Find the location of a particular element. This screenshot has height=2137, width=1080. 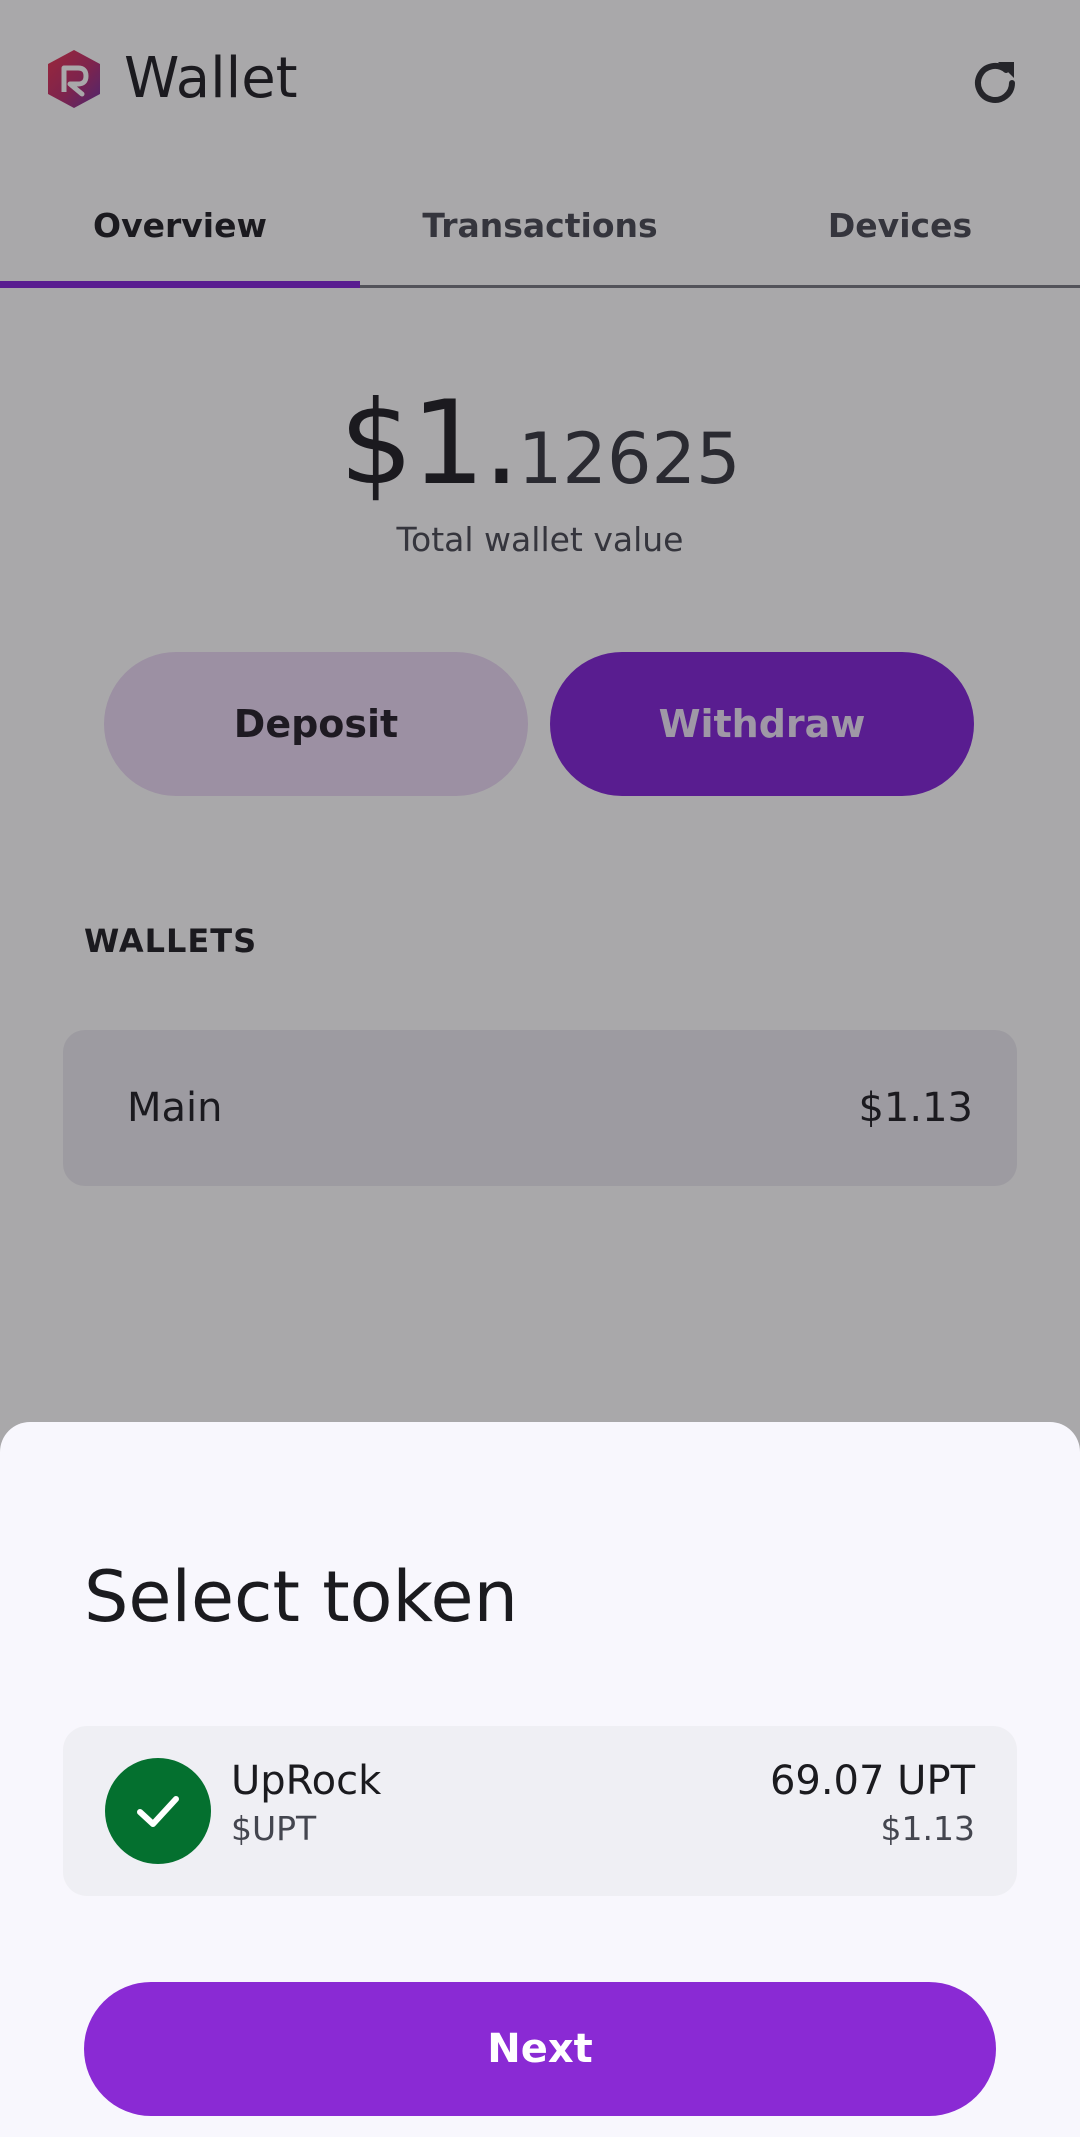

check-icon is located at coordinates (158, 1811).